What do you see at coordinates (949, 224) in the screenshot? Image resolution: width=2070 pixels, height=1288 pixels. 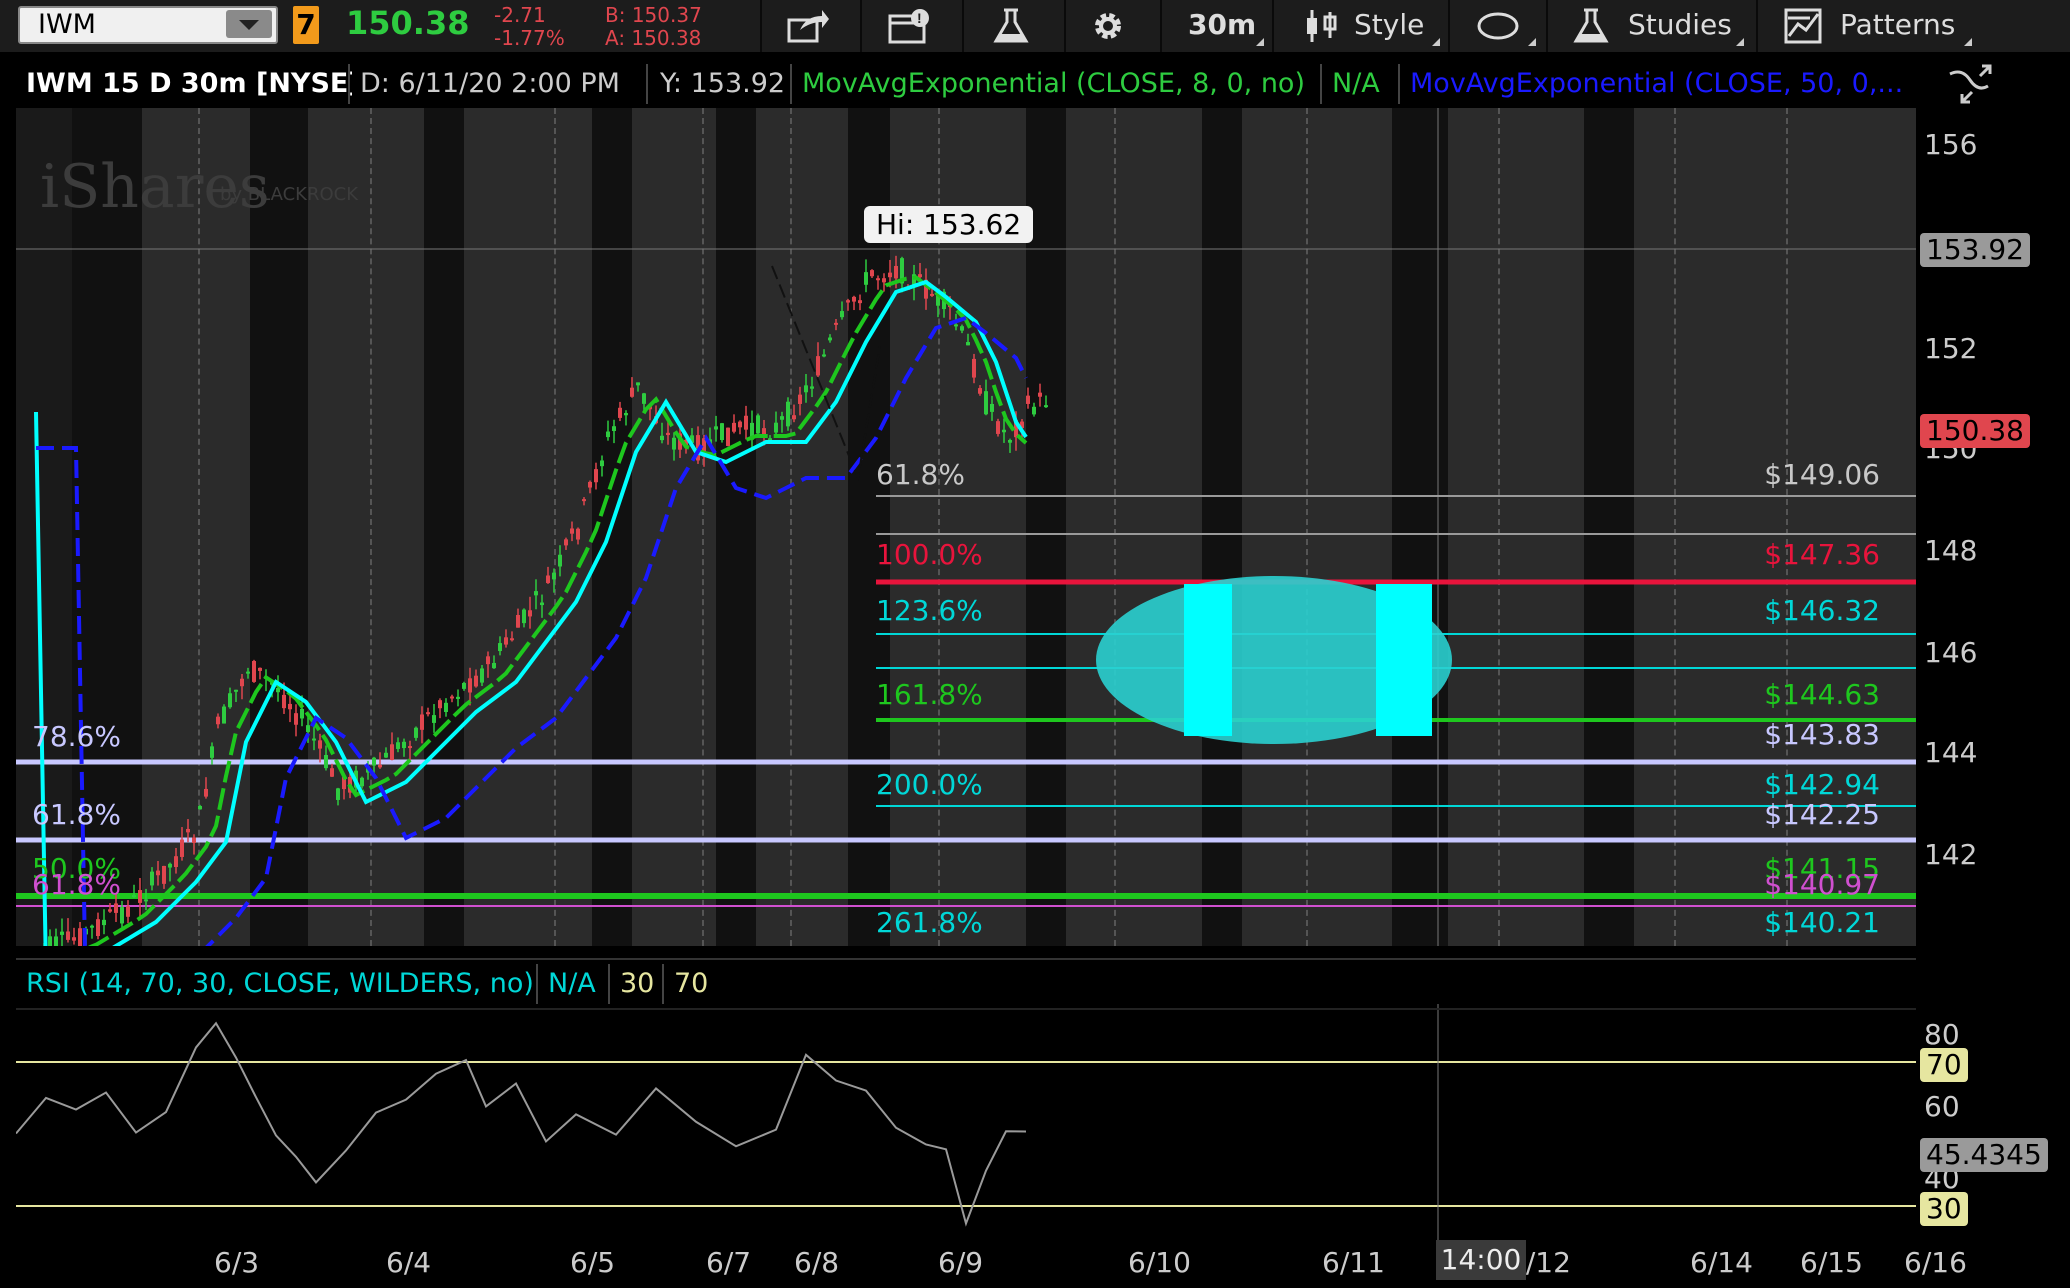 I see `high-callout: Hi: 153.62` at bounding box center [949, 224].